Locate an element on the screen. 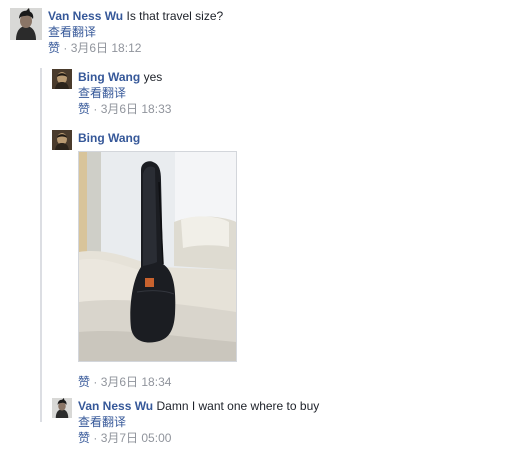  black-instrument-case-on-sofa-photo is located at coordinates (157, 256).